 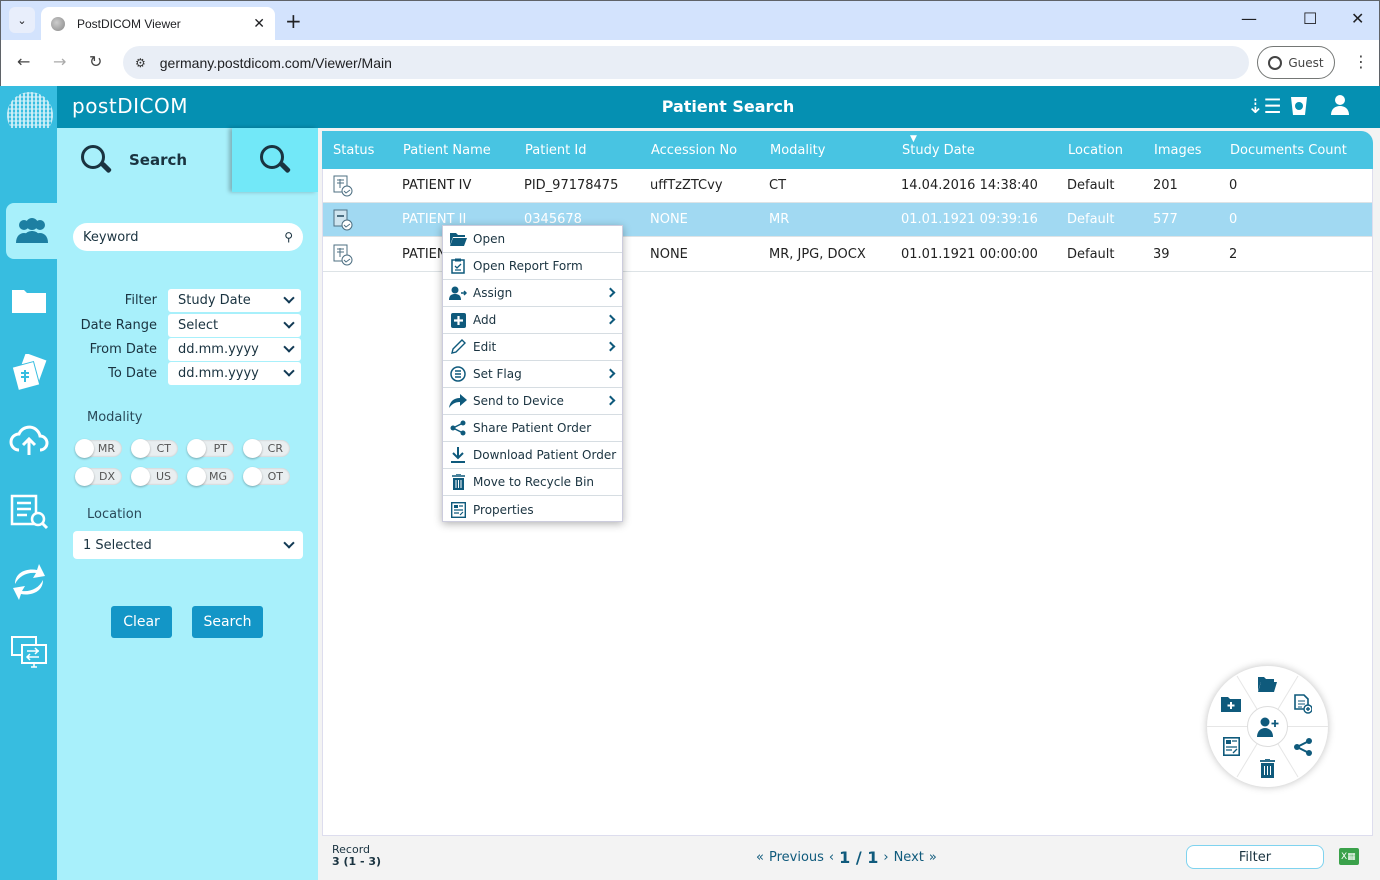 I want to click on nav-xray, so click(x=28, y=372).